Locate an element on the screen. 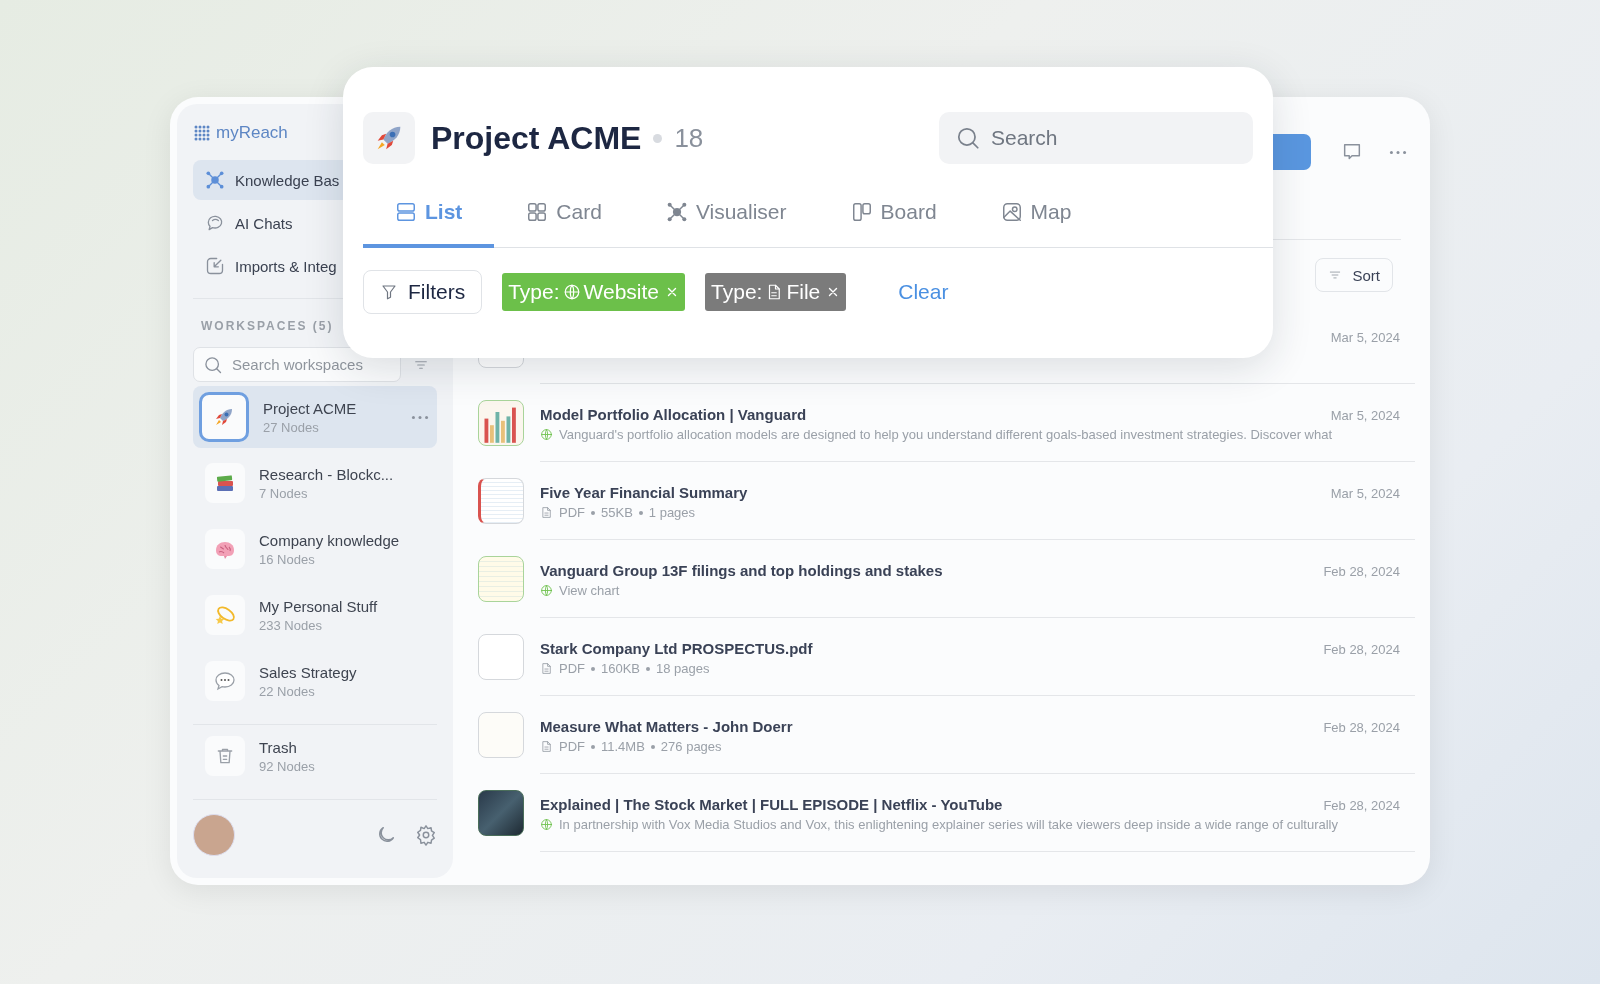 The width and height of the screenshot is (1600, 984). board-icon is located at coordinates (861, 212).